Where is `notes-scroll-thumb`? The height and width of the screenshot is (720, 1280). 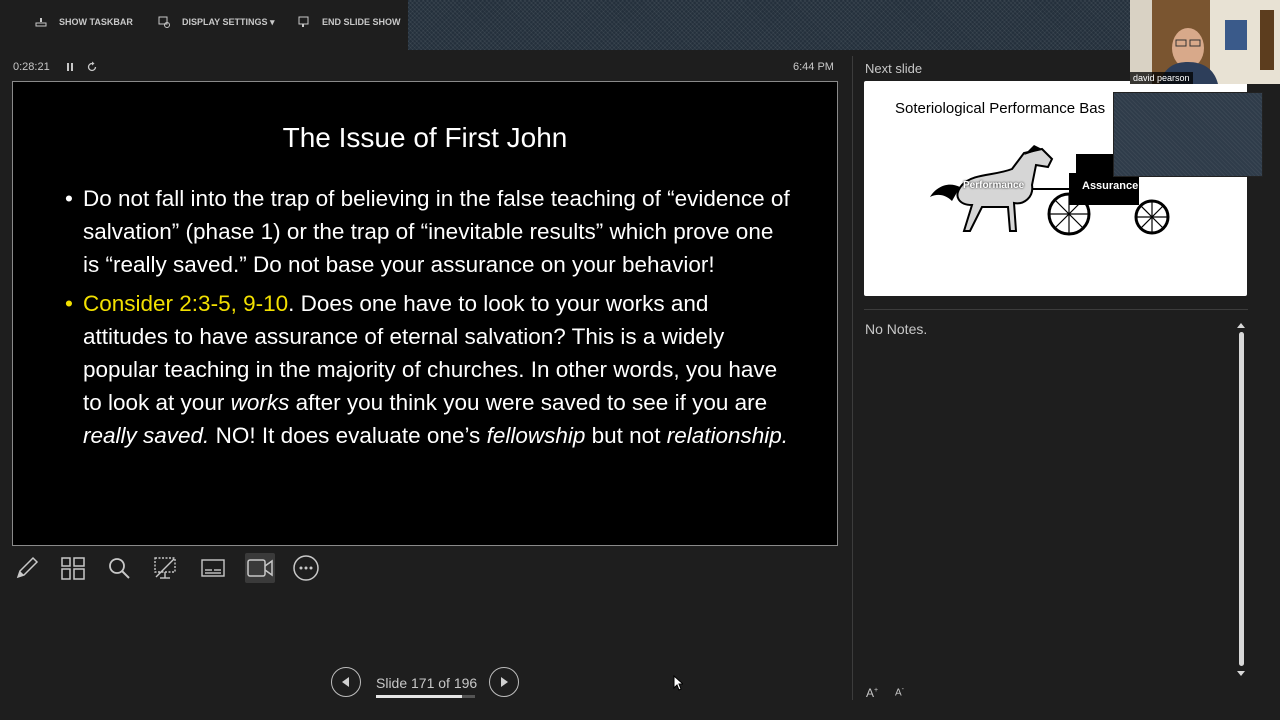
notes-scroll-thumb is located at coordinates (1241, 499).